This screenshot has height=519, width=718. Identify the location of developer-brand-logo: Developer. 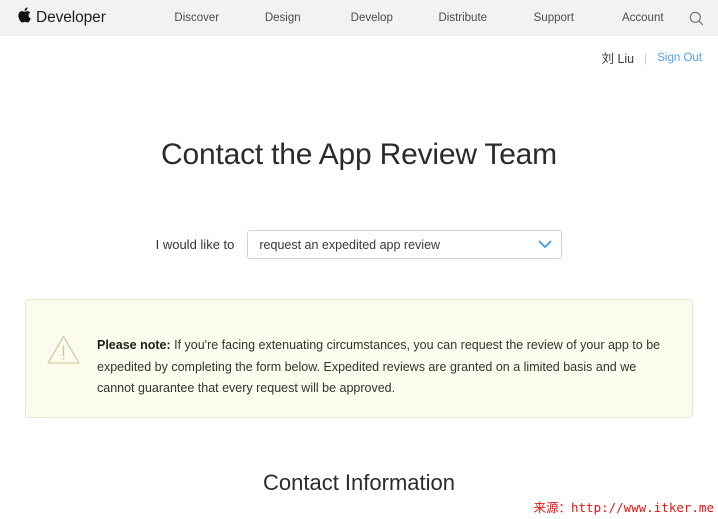
(62, 17).